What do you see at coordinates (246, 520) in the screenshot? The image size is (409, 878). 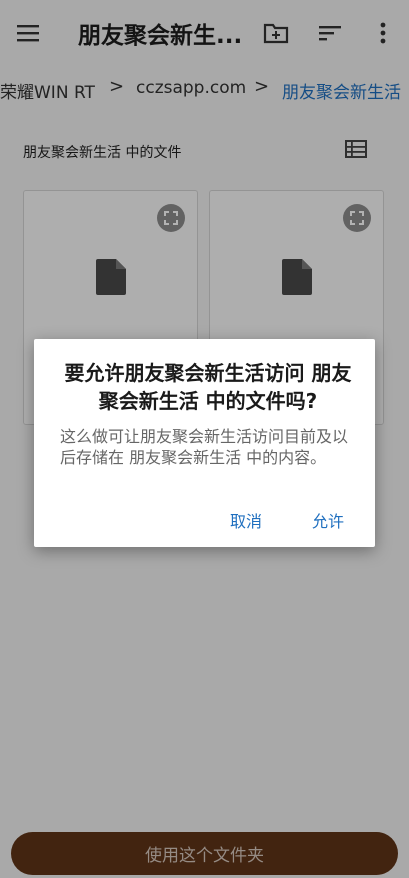 I see `cancel-button: 取消` at bounding box center [246, 520].